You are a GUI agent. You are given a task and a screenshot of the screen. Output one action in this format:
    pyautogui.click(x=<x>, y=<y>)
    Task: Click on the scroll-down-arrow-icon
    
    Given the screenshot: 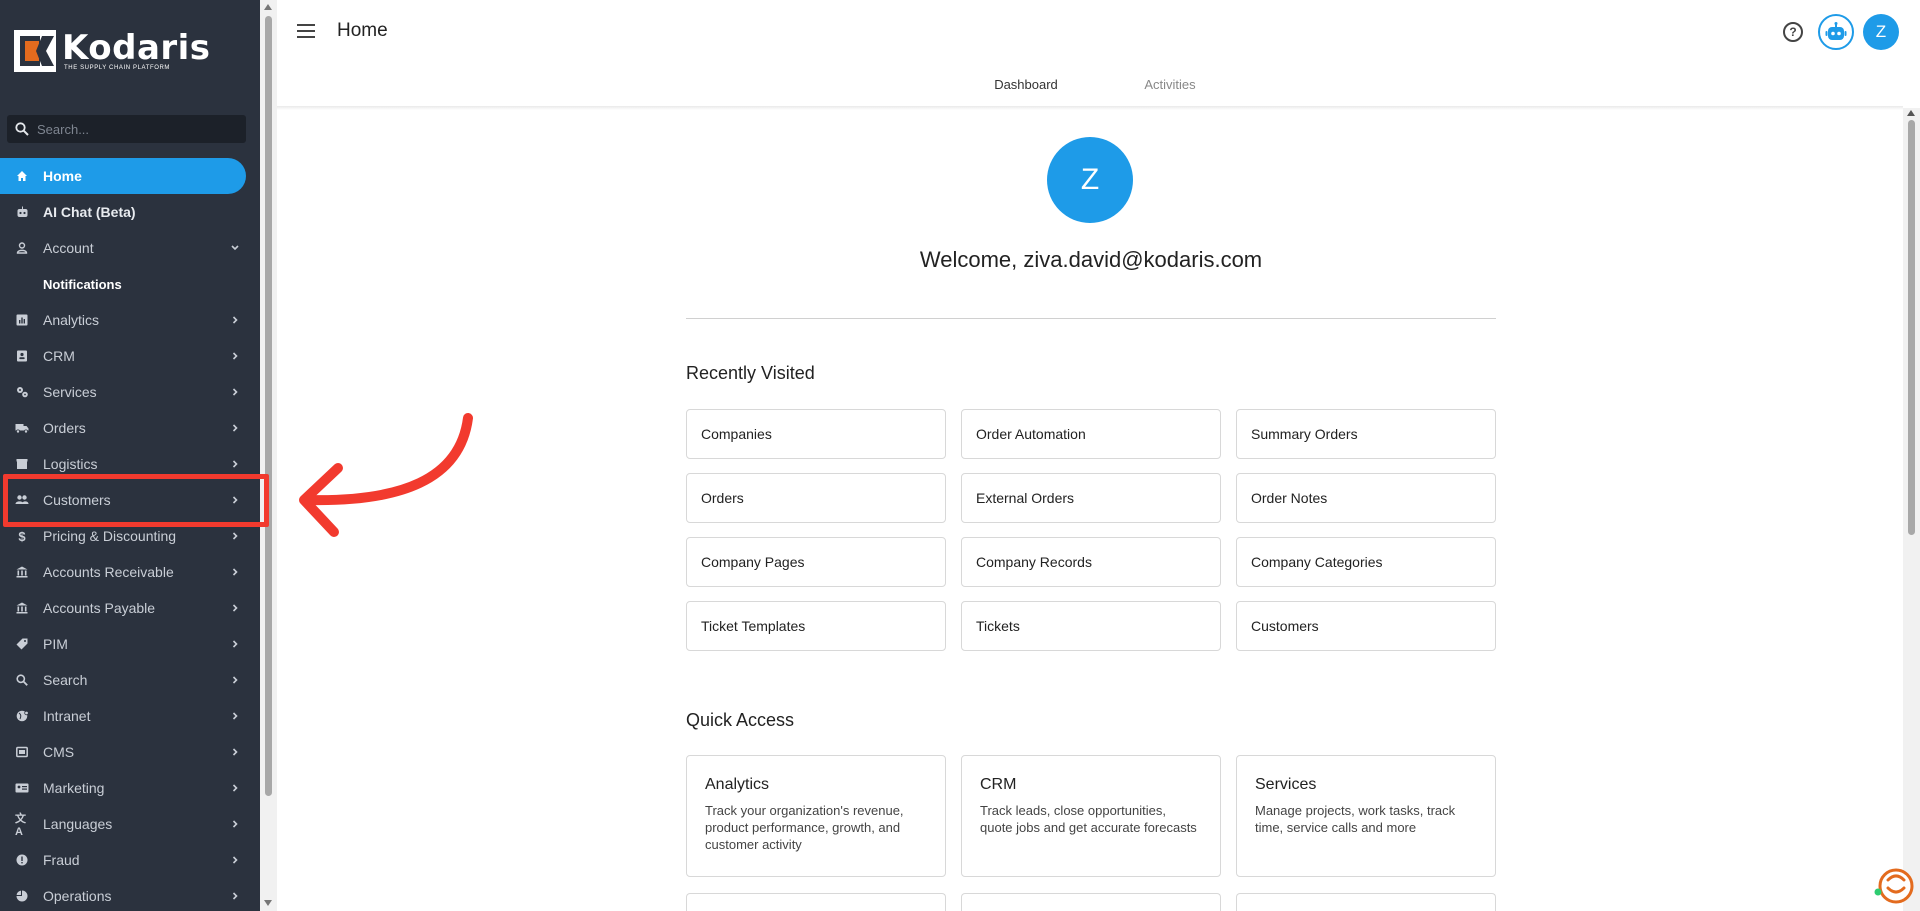 What is the action you would take?
    pyautogui.click(x=268, y=903)
    